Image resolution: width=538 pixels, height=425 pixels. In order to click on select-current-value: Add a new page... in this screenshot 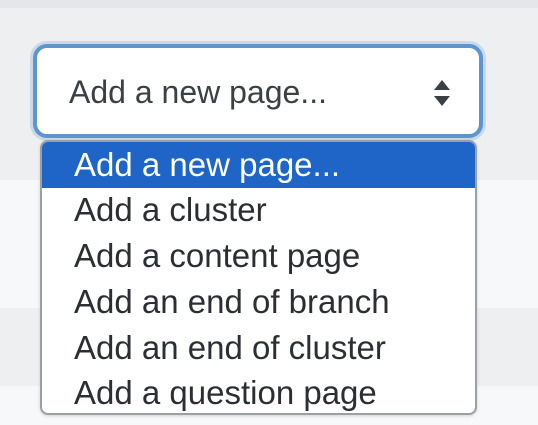, I will do `click(198, 92)`.